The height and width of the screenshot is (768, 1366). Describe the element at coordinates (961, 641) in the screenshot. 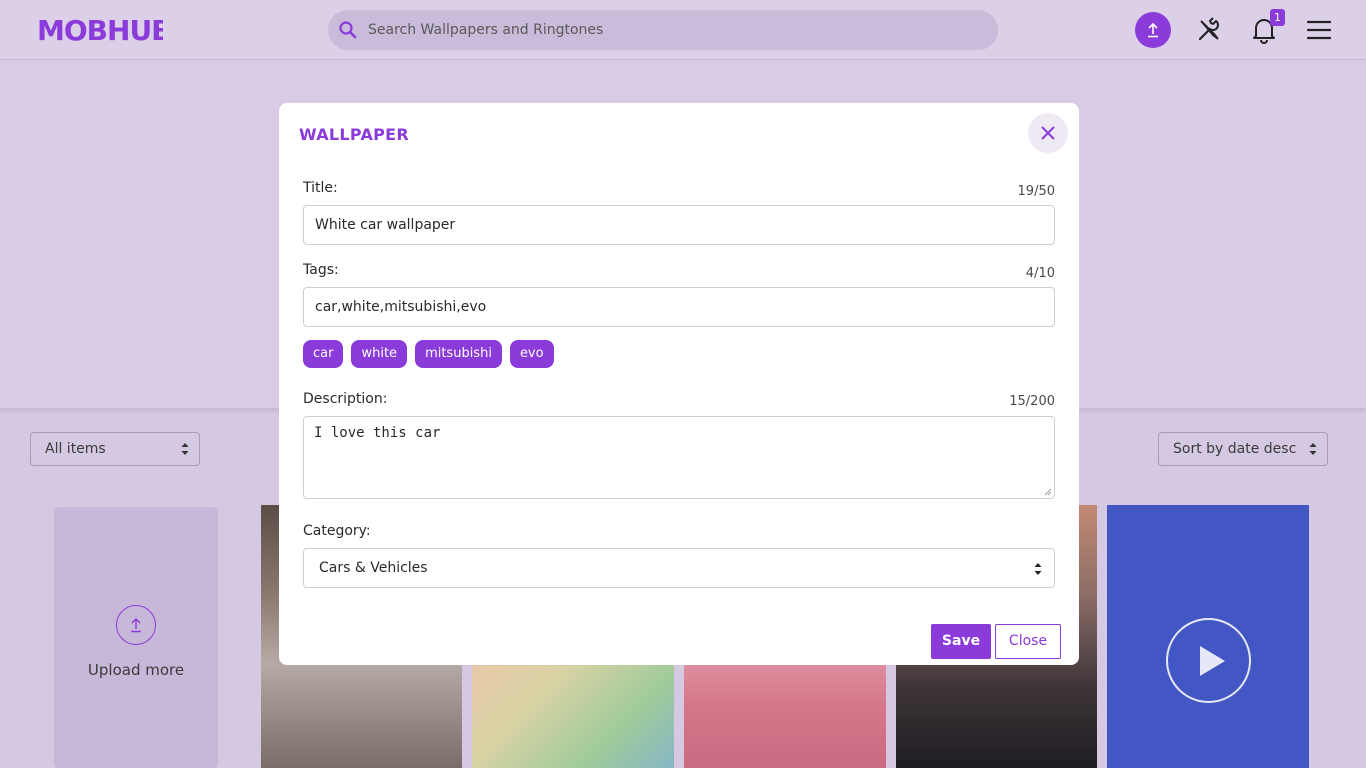

I see `save-button: Save` at that location.